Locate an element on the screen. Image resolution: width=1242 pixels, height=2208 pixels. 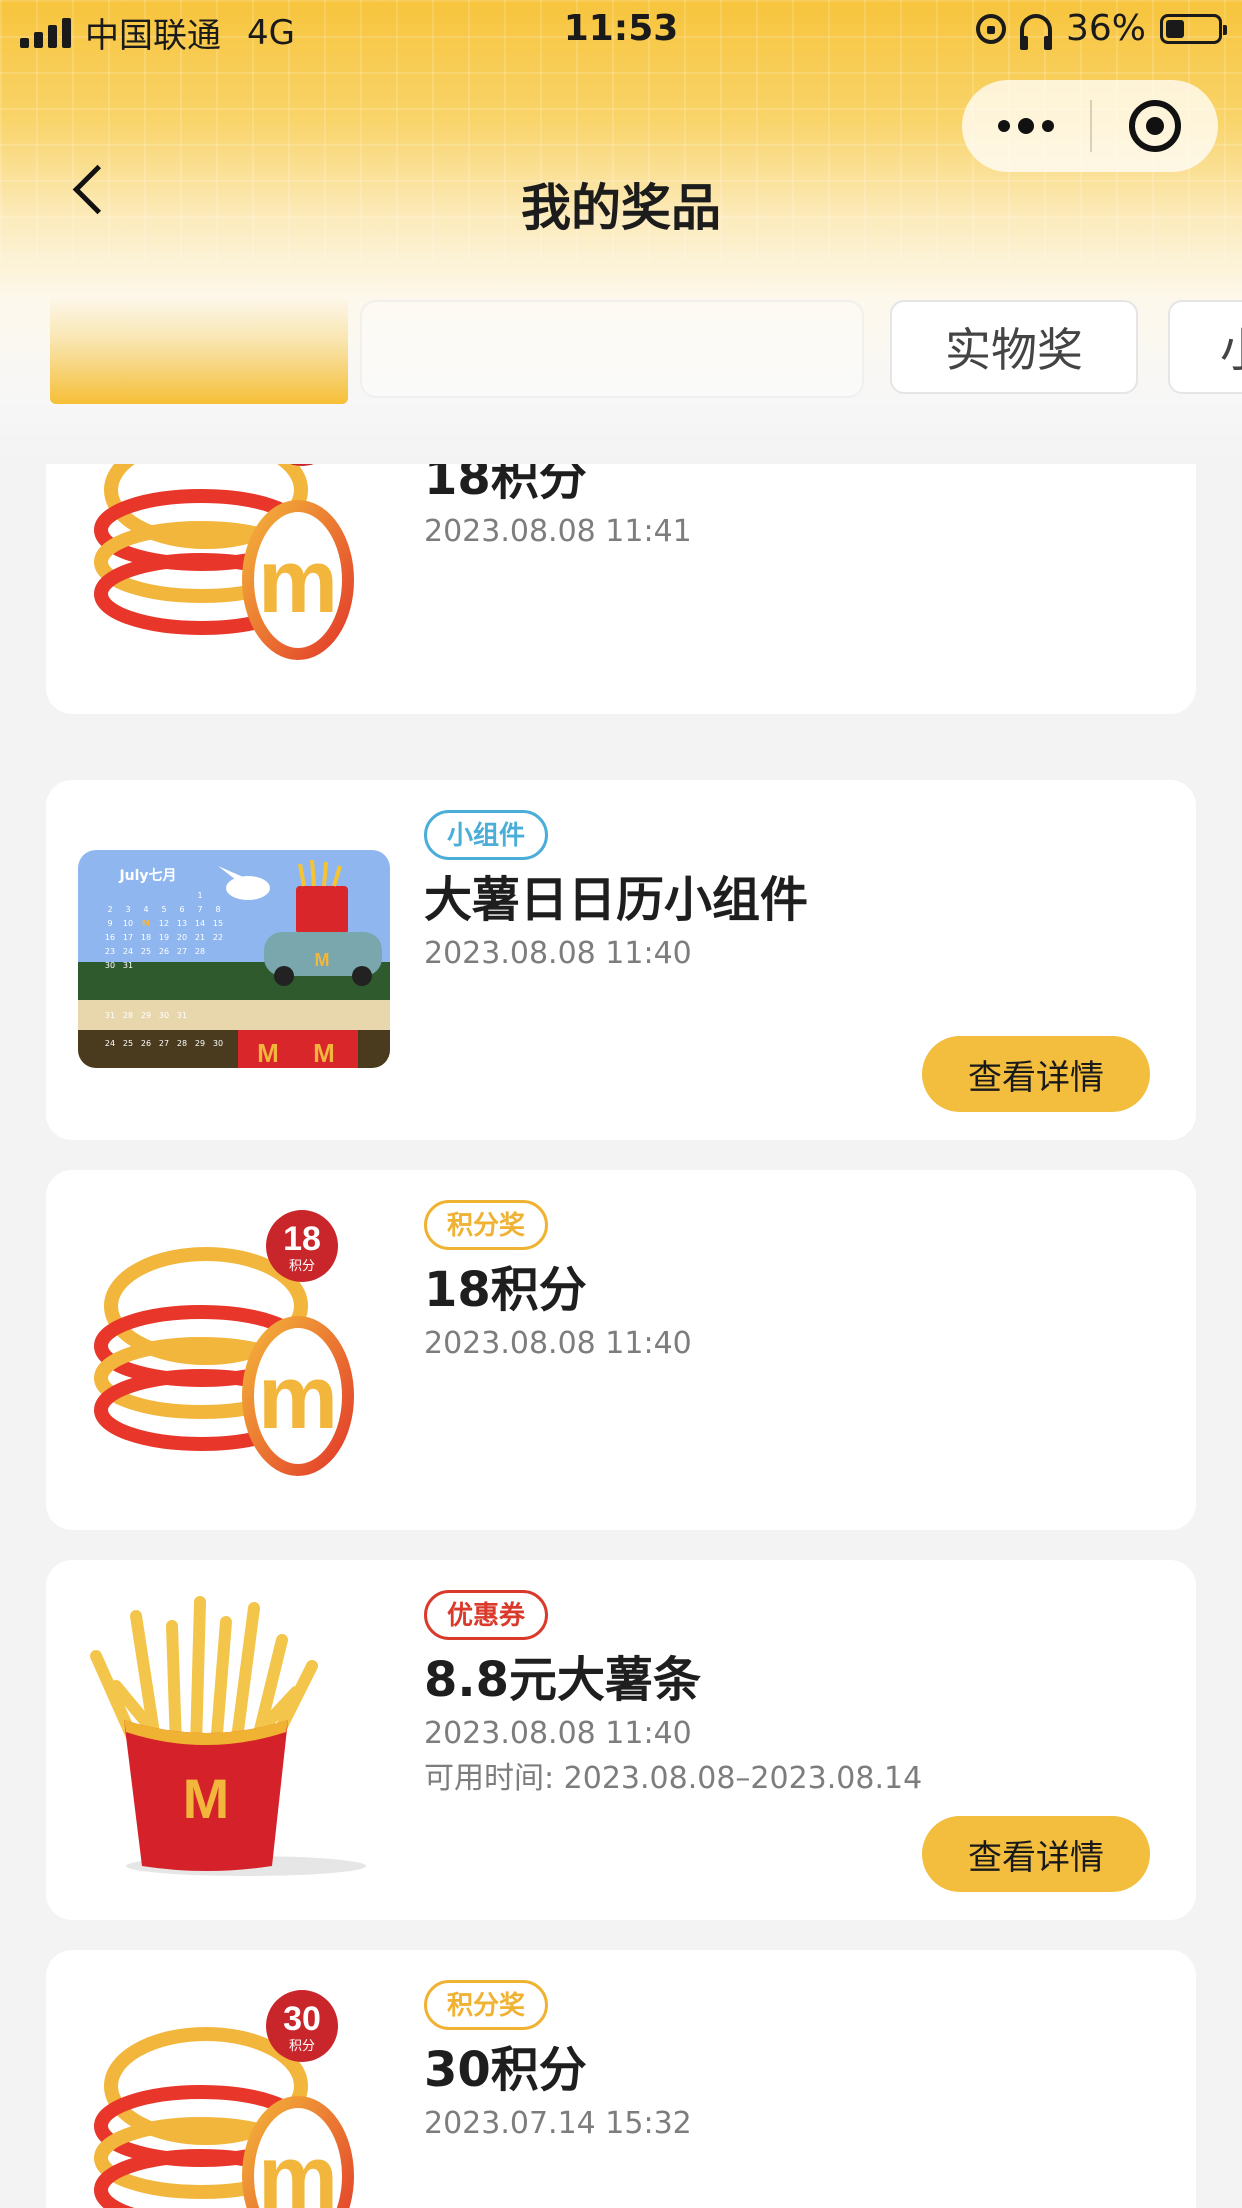
page-title: 我的奖品 is located at coordinates (621, 208).